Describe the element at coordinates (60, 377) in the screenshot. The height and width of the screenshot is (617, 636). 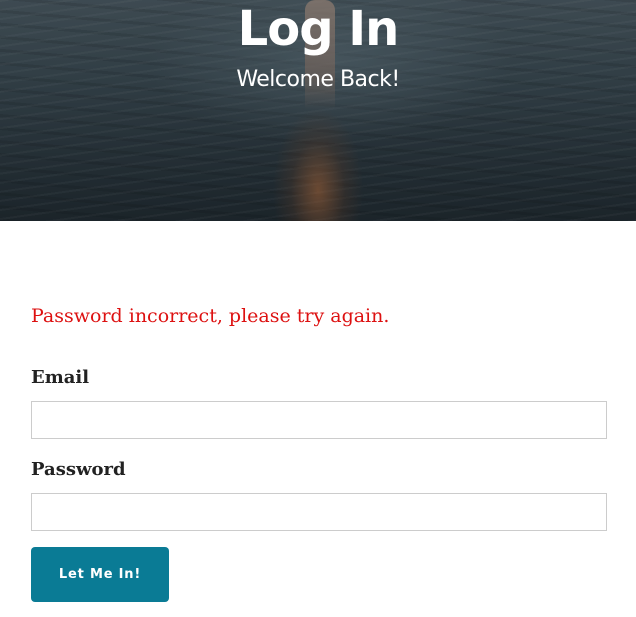
I see `email-label: Email` at that location.